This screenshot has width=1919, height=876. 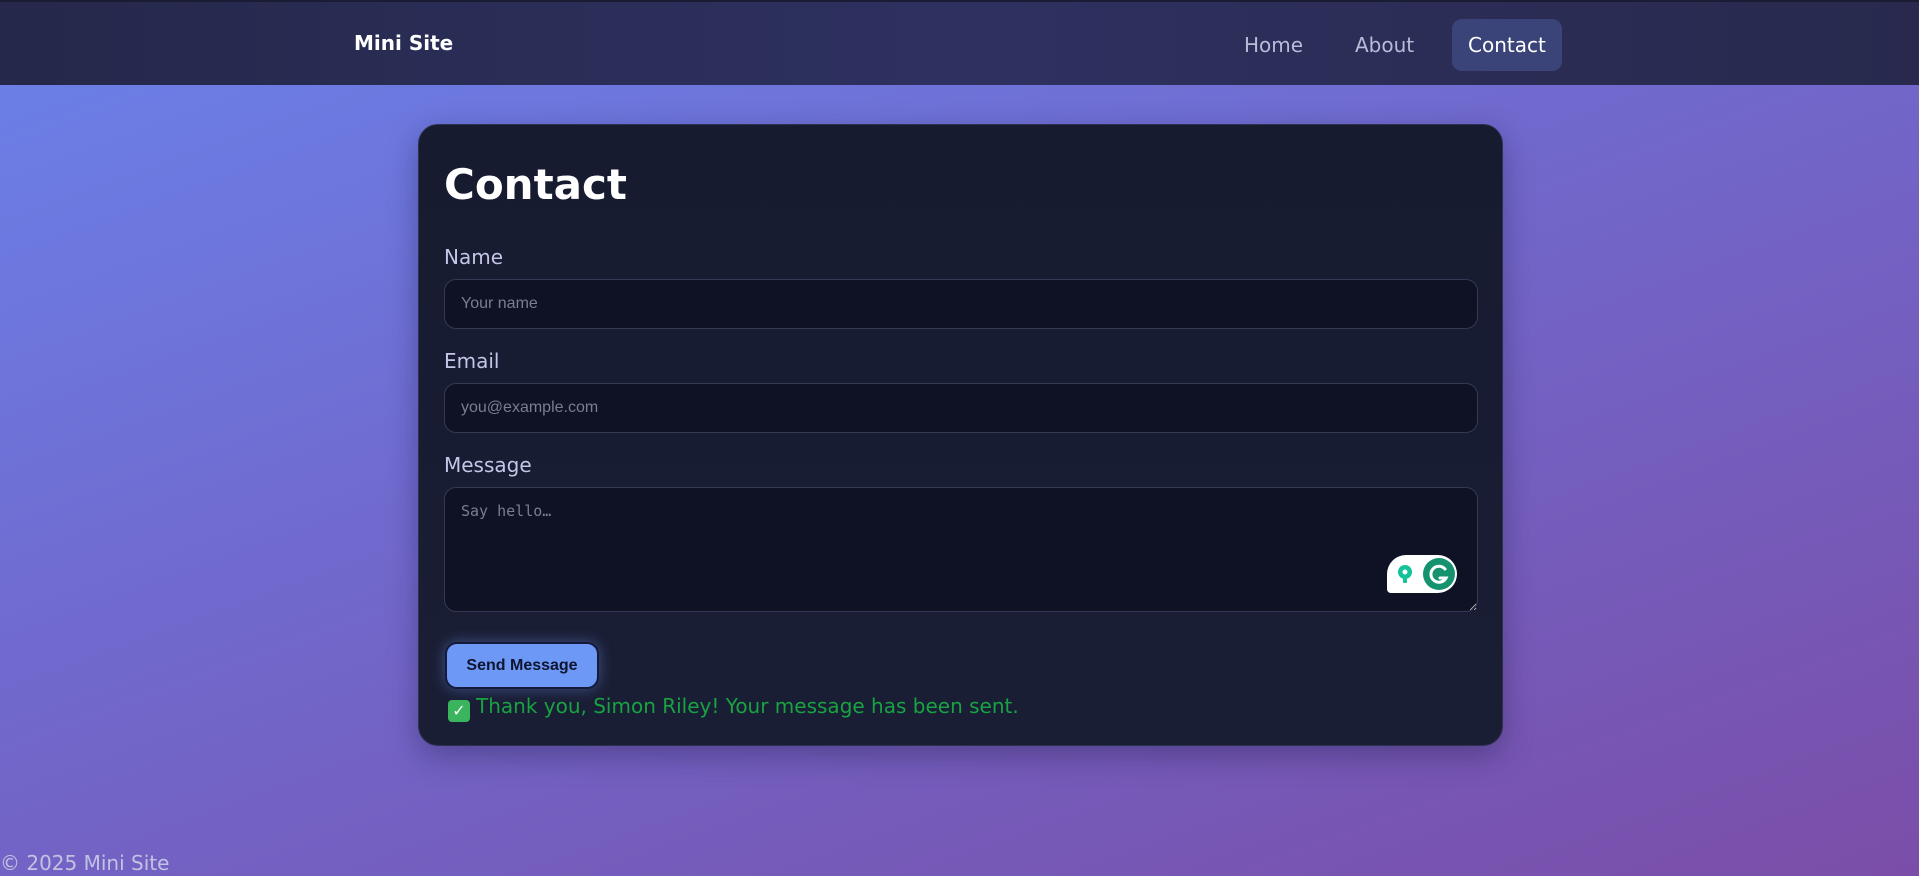 I want to click on email-label: Email, so click(x=472, y=361).